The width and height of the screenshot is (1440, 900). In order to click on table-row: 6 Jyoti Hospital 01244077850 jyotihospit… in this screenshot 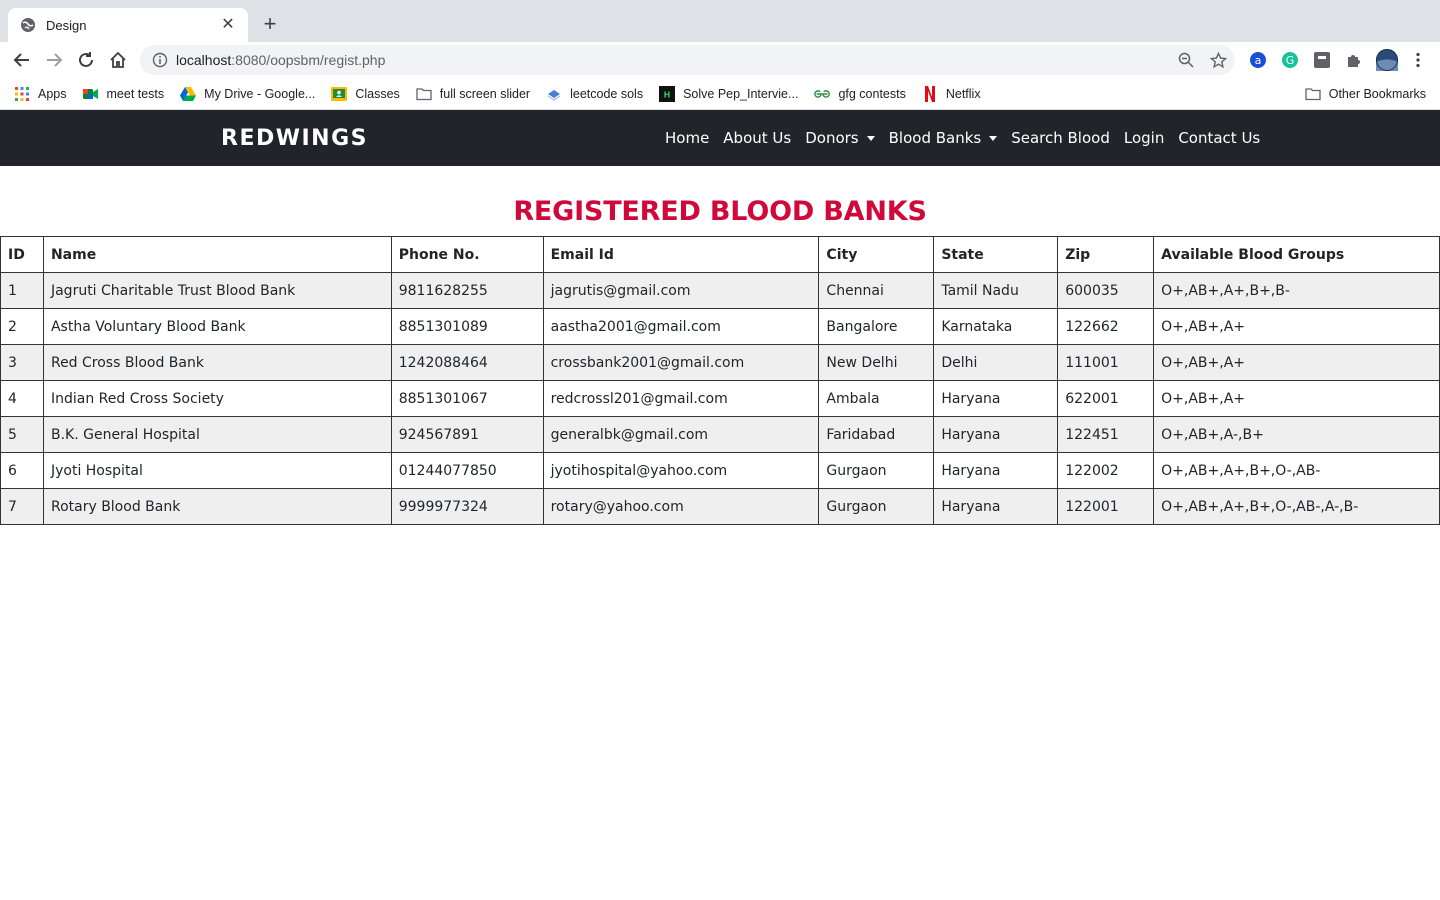, I will do `click(720, 470)`.